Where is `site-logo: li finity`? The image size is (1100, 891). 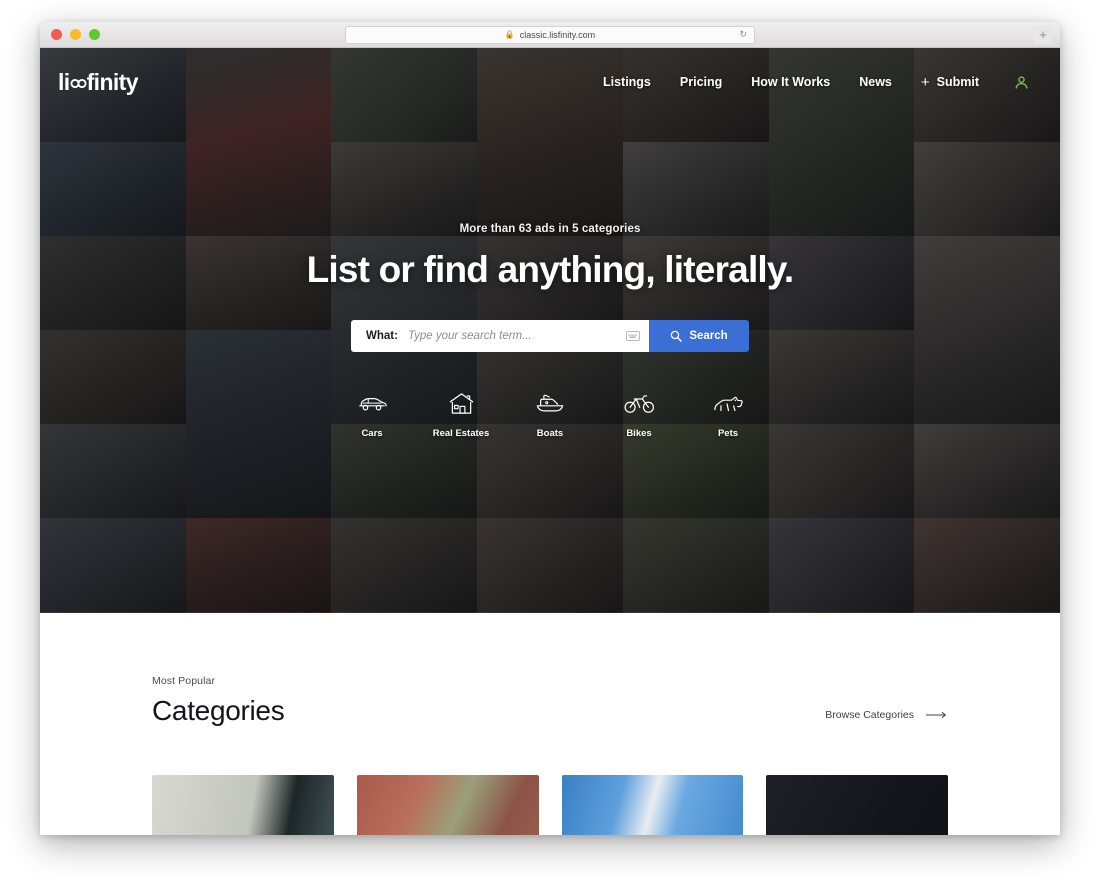 site-logo: li finity is located at coordinates (98, 81).